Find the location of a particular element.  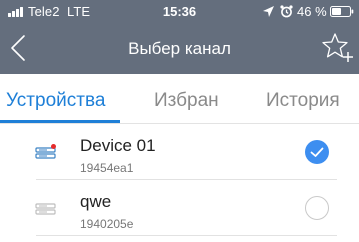

status-bar: Tele2 LTE 15:36 46 % is located at coordinates (179, 11).